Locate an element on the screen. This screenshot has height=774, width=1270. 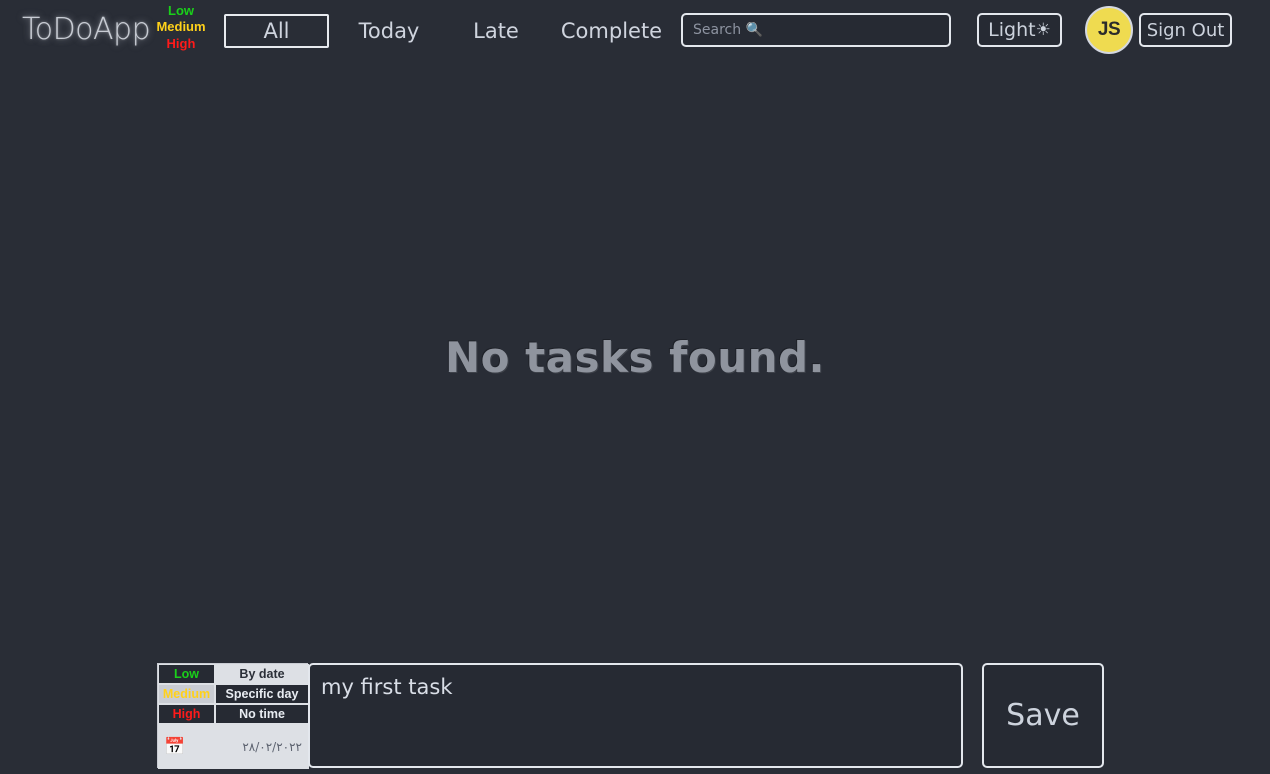
save-button: Save is located at coordinates (1043, 715).